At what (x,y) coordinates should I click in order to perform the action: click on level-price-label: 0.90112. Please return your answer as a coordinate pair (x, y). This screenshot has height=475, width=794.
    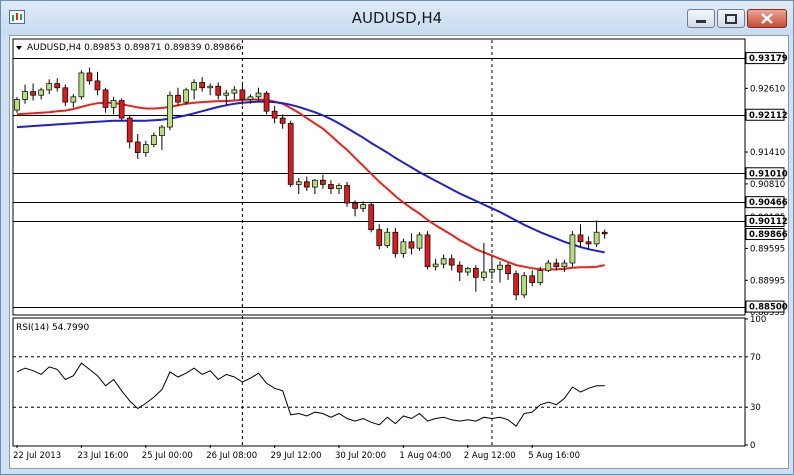
    Looking at the image, I should click on (768, 222).